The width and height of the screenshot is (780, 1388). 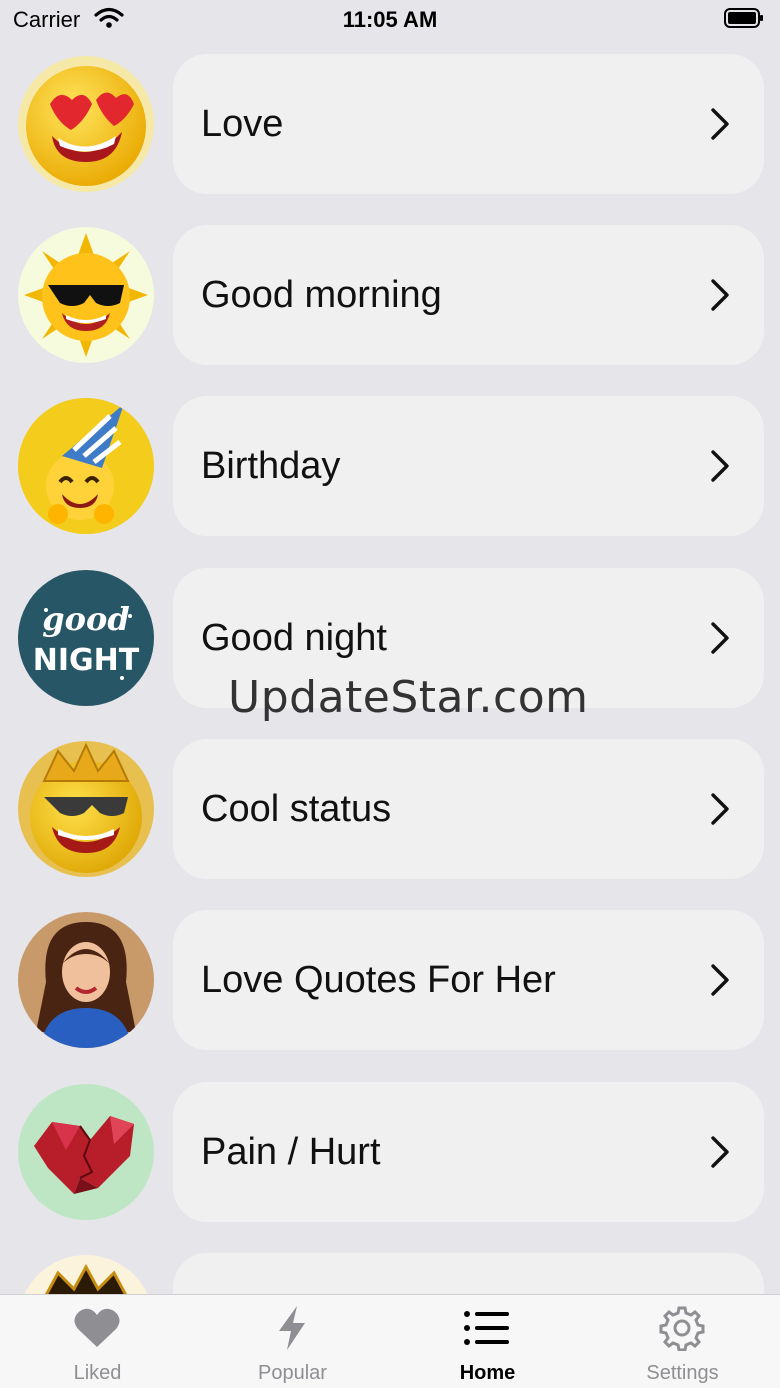 I want to click on tab-liked: Liked, so click(x=97, y=1341).